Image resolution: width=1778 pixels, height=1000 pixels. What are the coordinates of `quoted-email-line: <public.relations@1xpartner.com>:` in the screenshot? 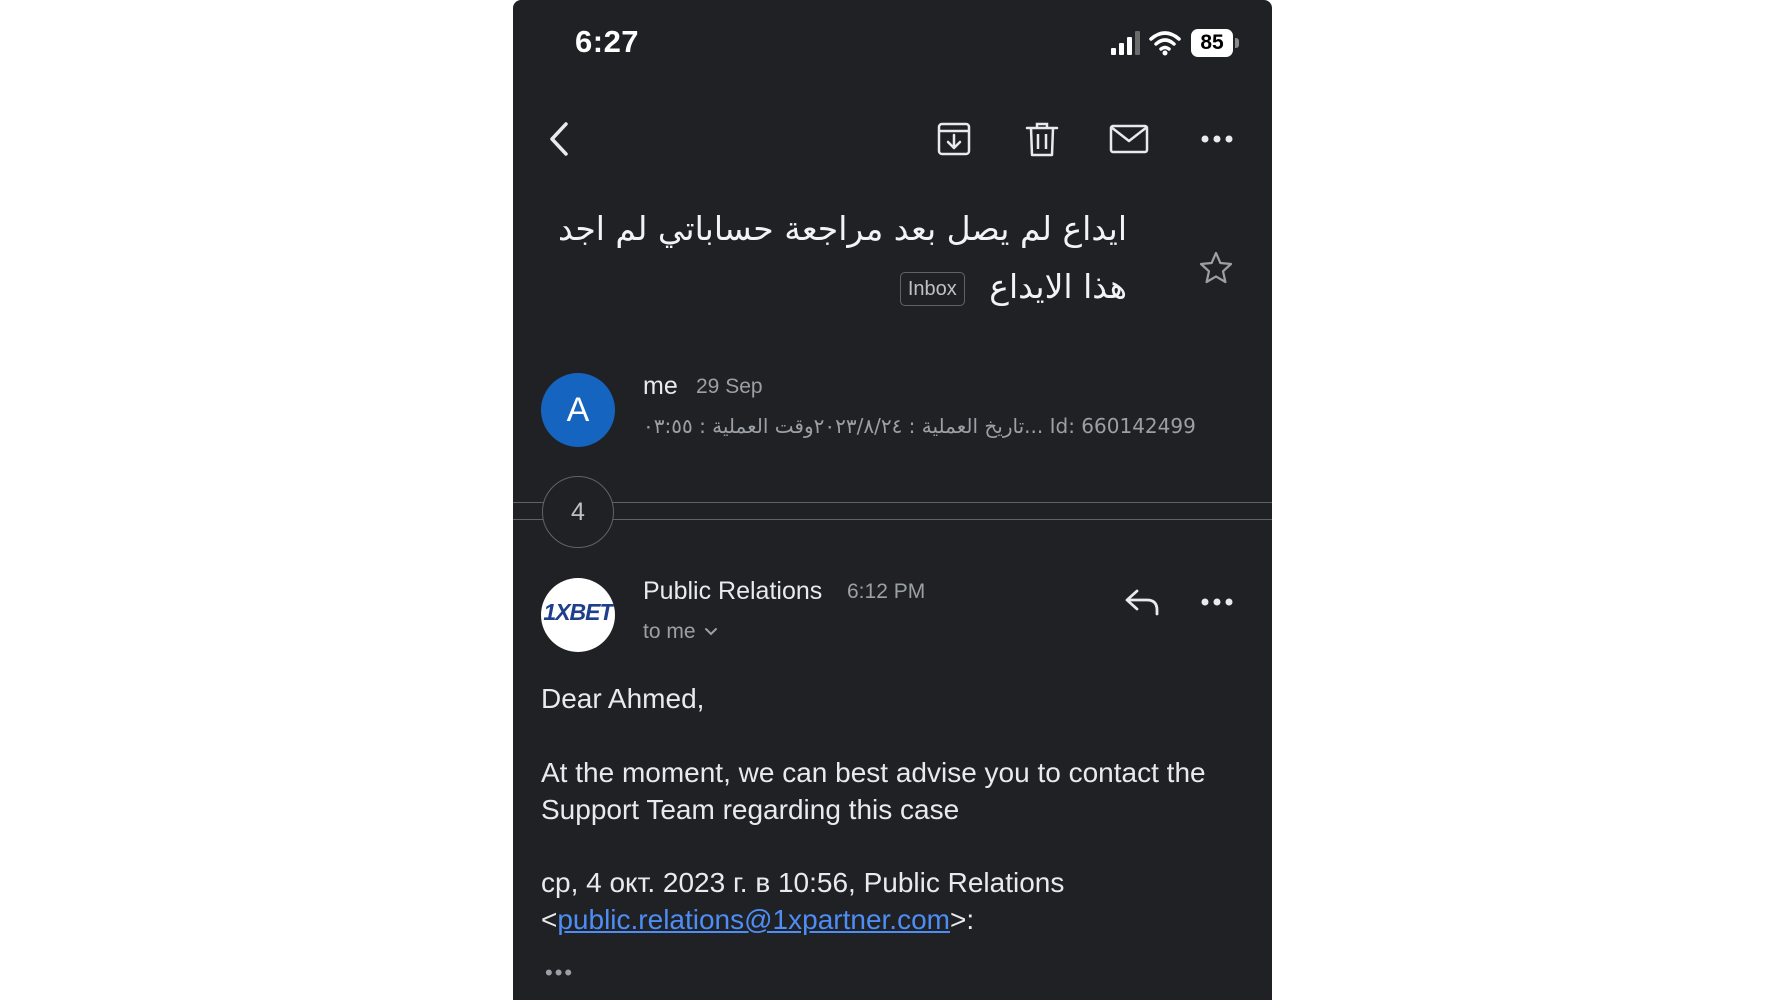 It's located at (891, 919).